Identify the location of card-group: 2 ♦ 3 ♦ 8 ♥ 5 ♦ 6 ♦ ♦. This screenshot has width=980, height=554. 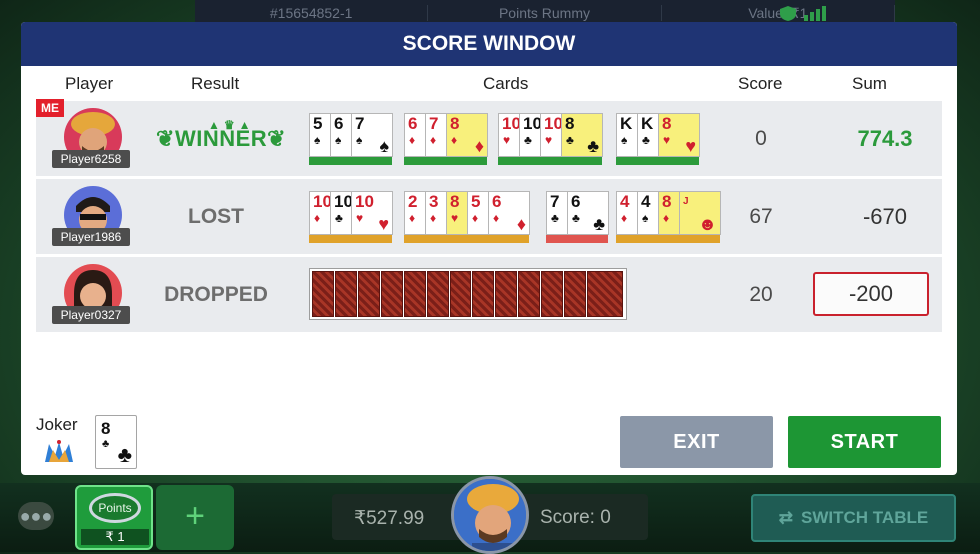
(467, 217).